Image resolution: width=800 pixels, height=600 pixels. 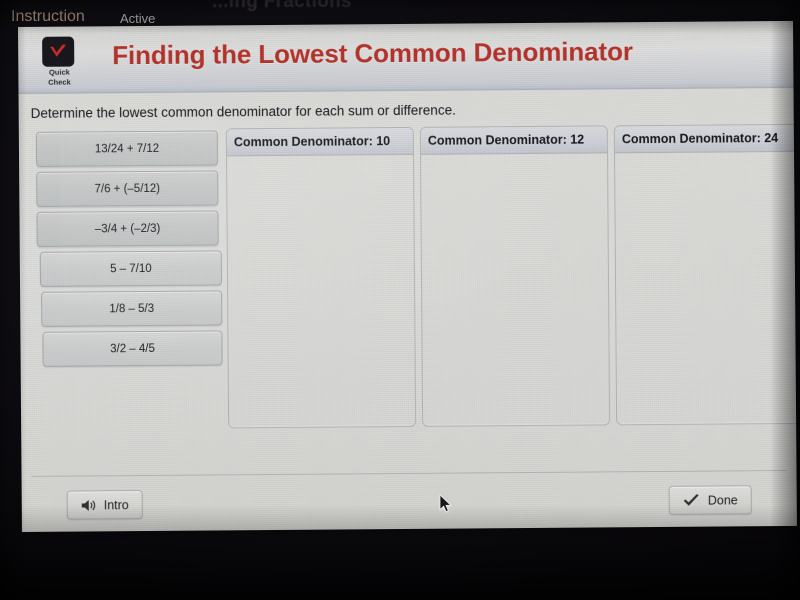 I want to click on drop-zone-12: Common Denominator: 12, so click(x=515, y=276).